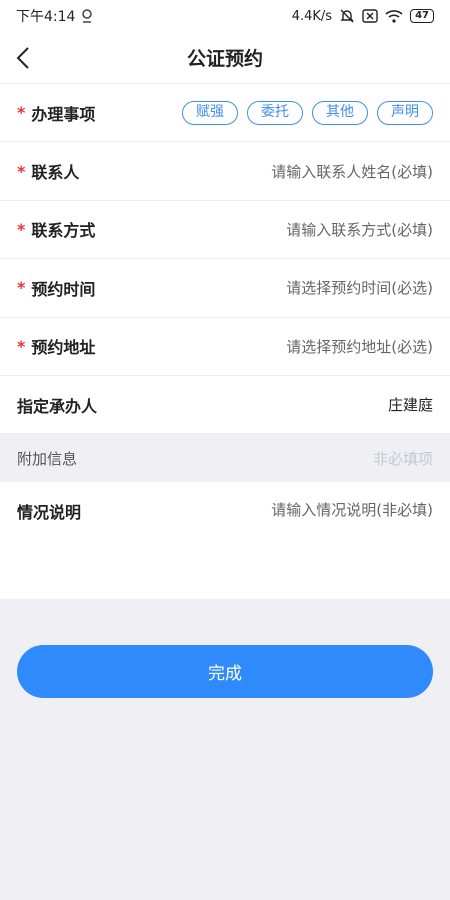  Describe the element at coordinates (225, 671) in the screenshot. I see `done-button: 完成` at that location.